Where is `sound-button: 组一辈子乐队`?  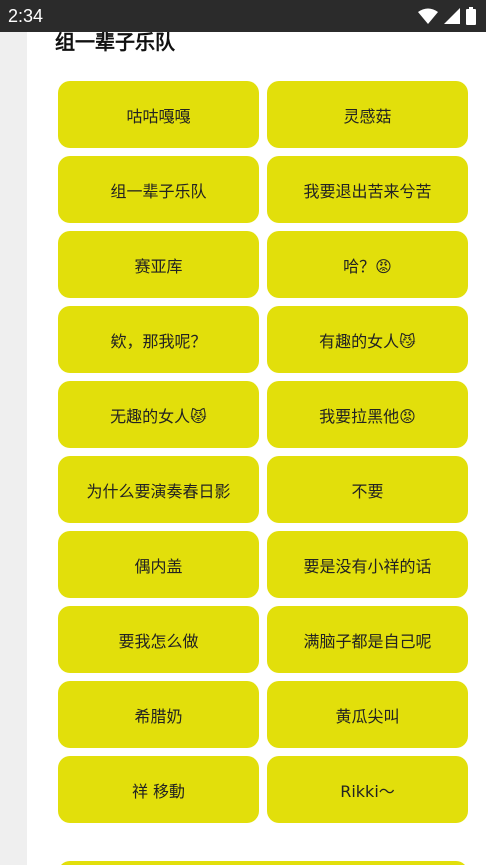 sound-button: 组一辈子乐队 is located at coordinates (158, 189).